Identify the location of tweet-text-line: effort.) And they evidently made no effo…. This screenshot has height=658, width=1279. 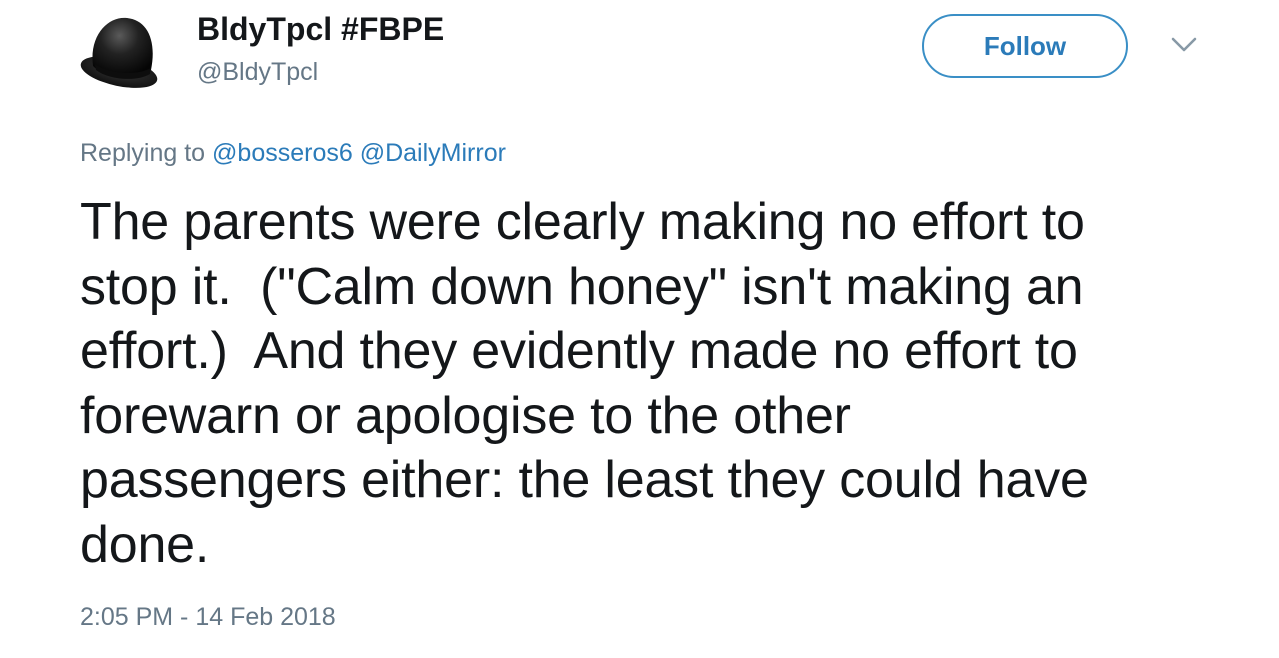
(579, 351).